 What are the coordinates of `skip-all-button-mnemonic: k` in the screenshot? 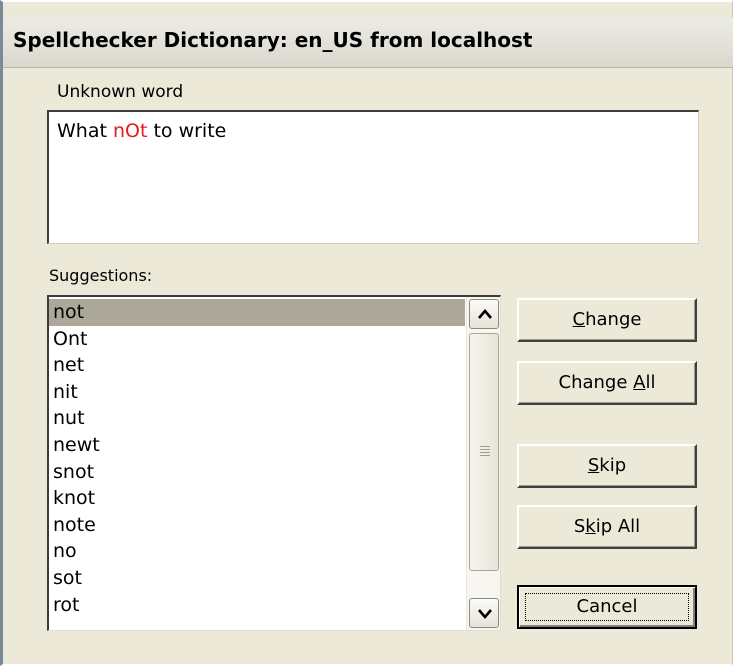 It's located at (590, 526).